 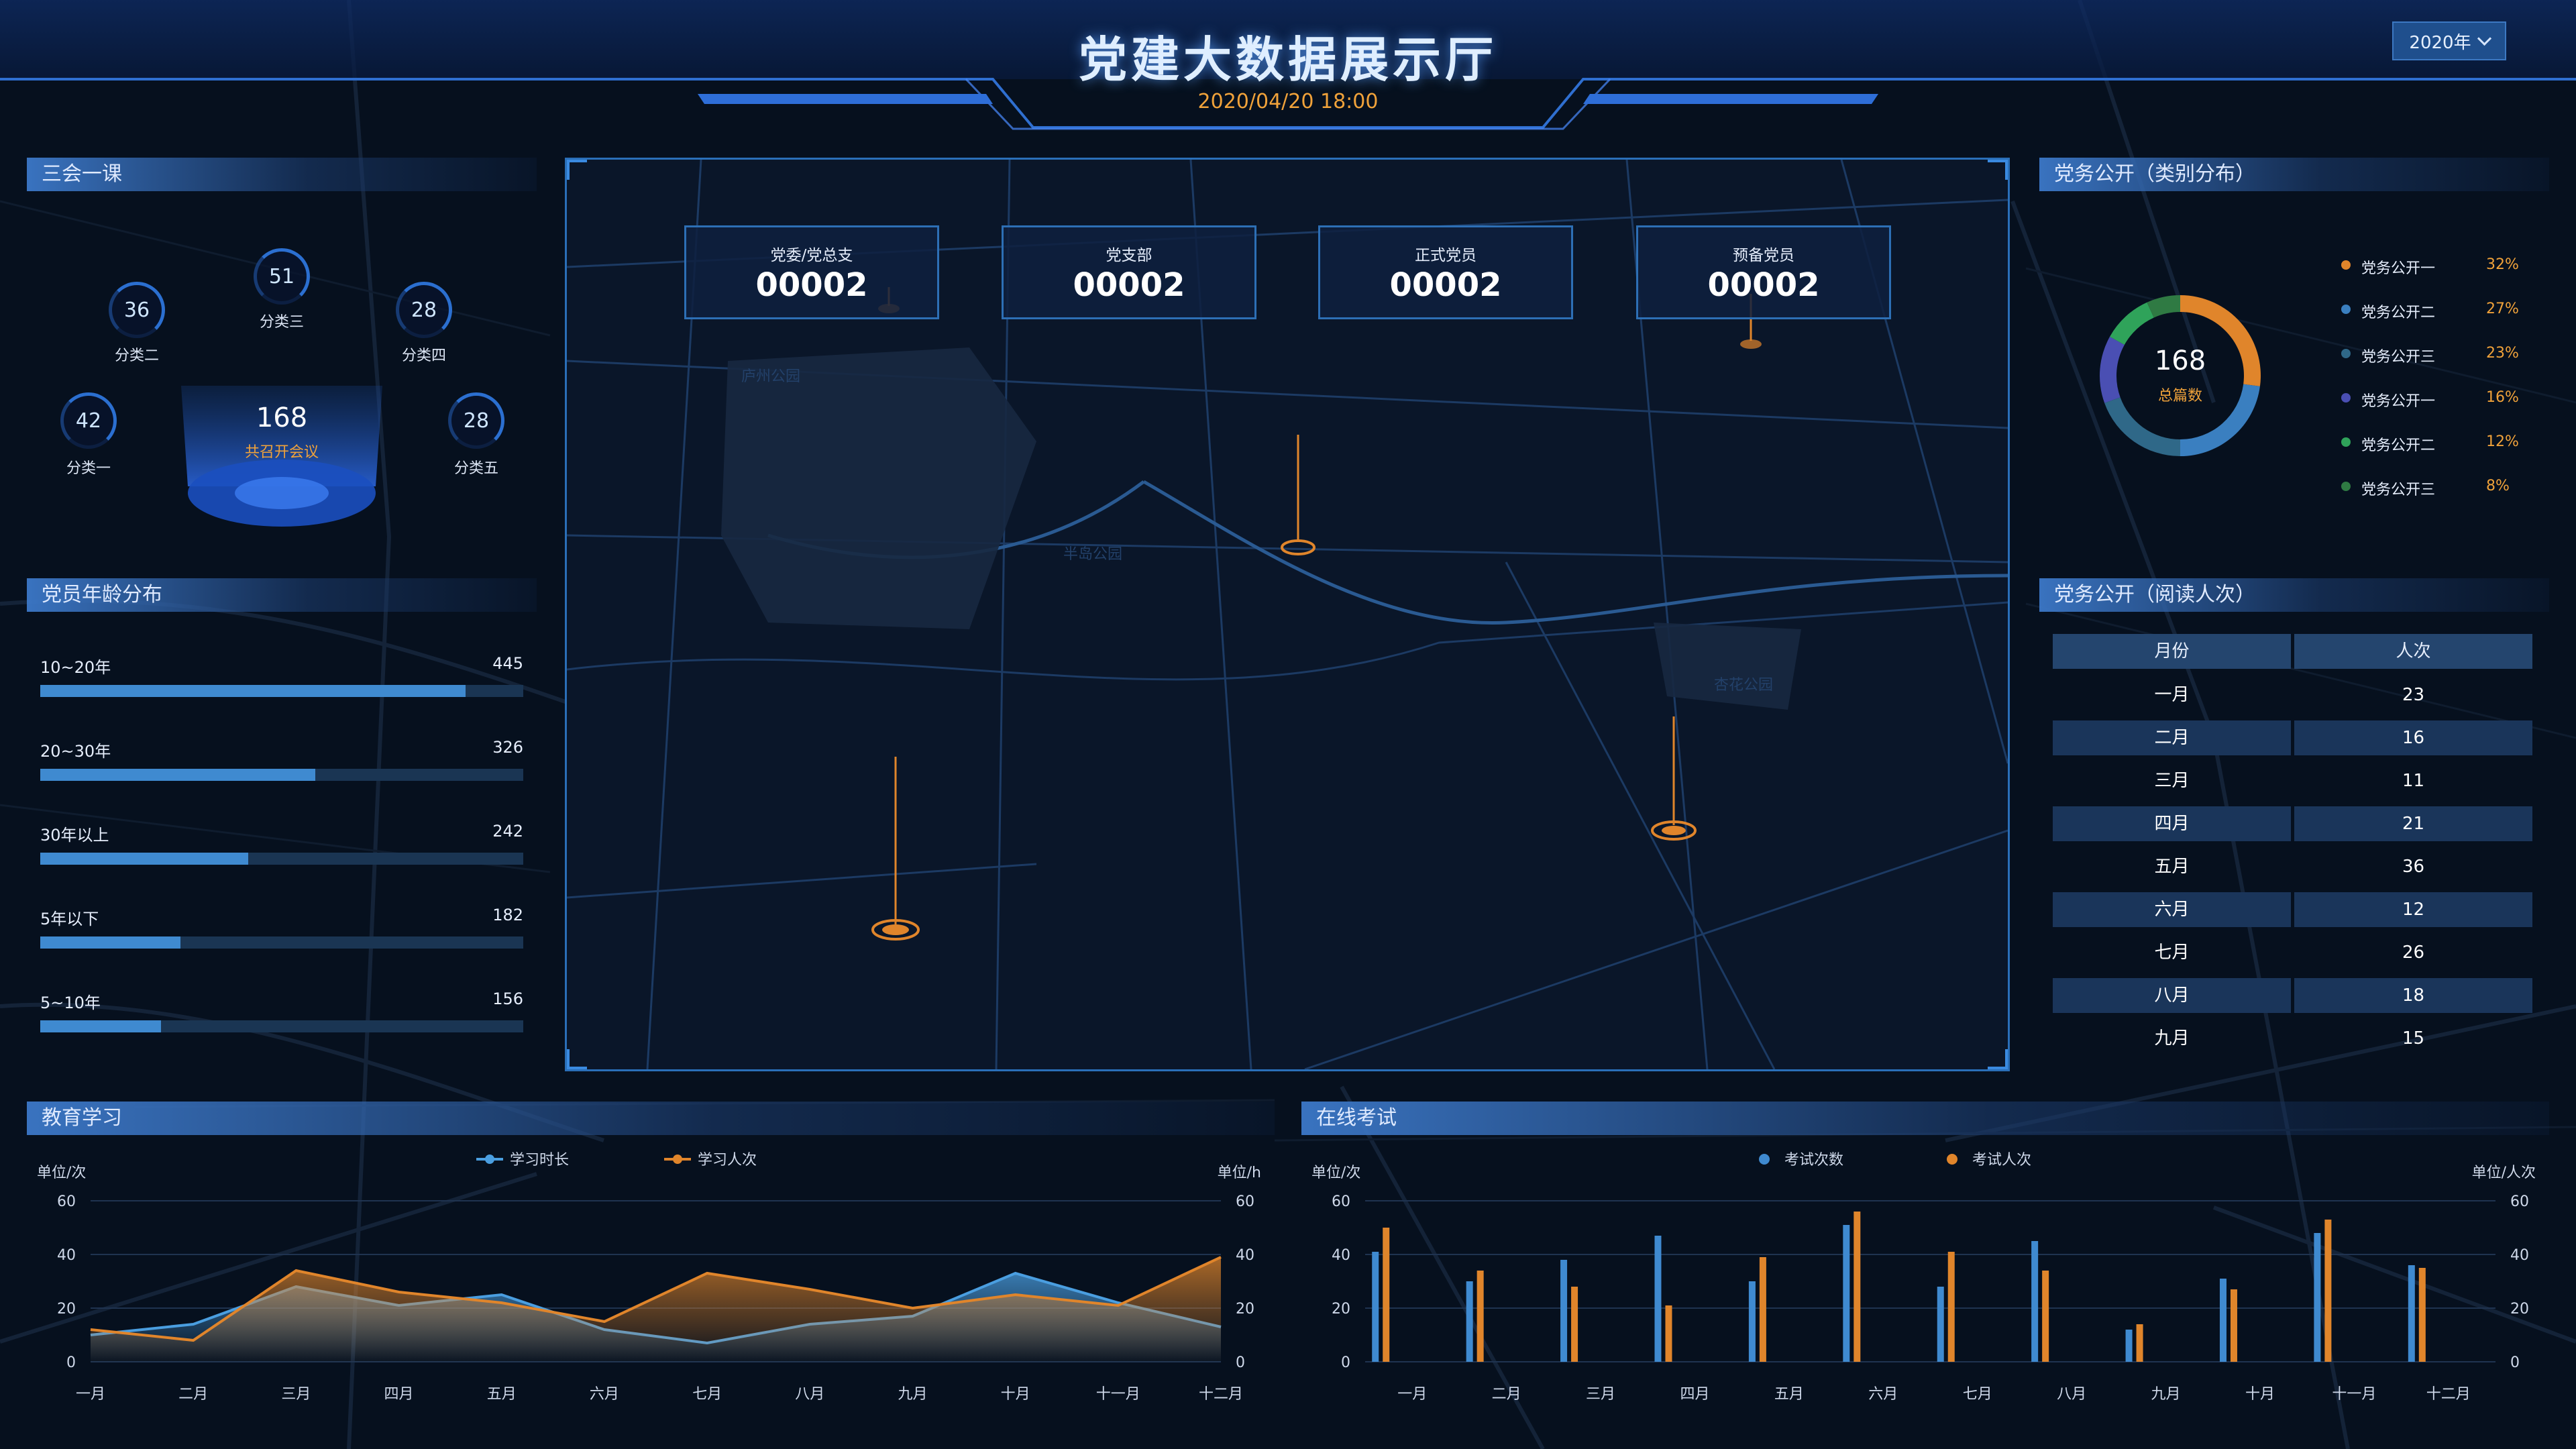 What do you see at coordinates (2294, 595) in the screenshot?
I see `publish-reads-title: 党务公开（阅读人次）` at bounding box center [2294, 595].